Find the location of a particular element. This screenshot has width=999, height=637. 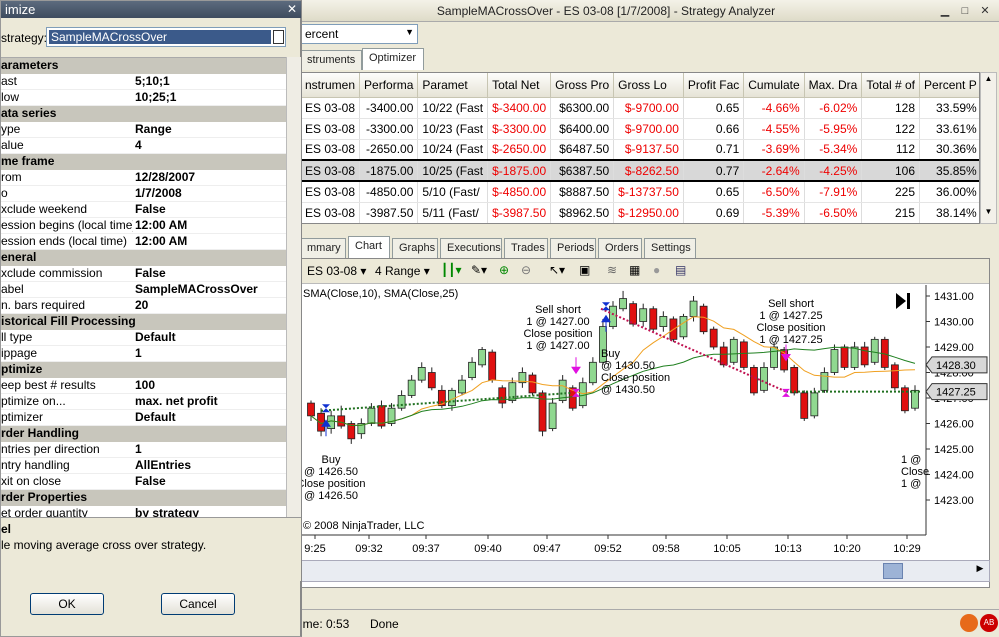

scroll-up-icon: ▲ is located at coordinates (988, 80).